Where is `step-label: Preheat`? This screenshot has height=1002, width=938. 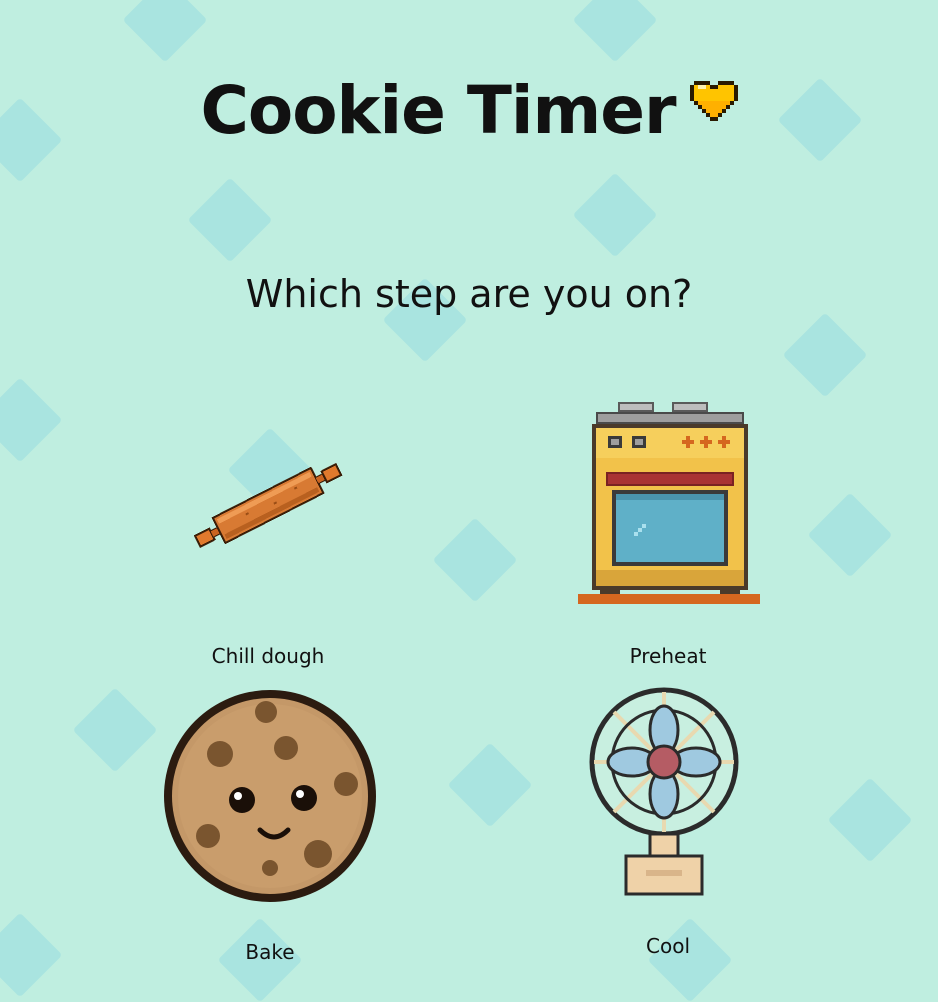
step-label: Preheat is located at coordinates (668, 656).